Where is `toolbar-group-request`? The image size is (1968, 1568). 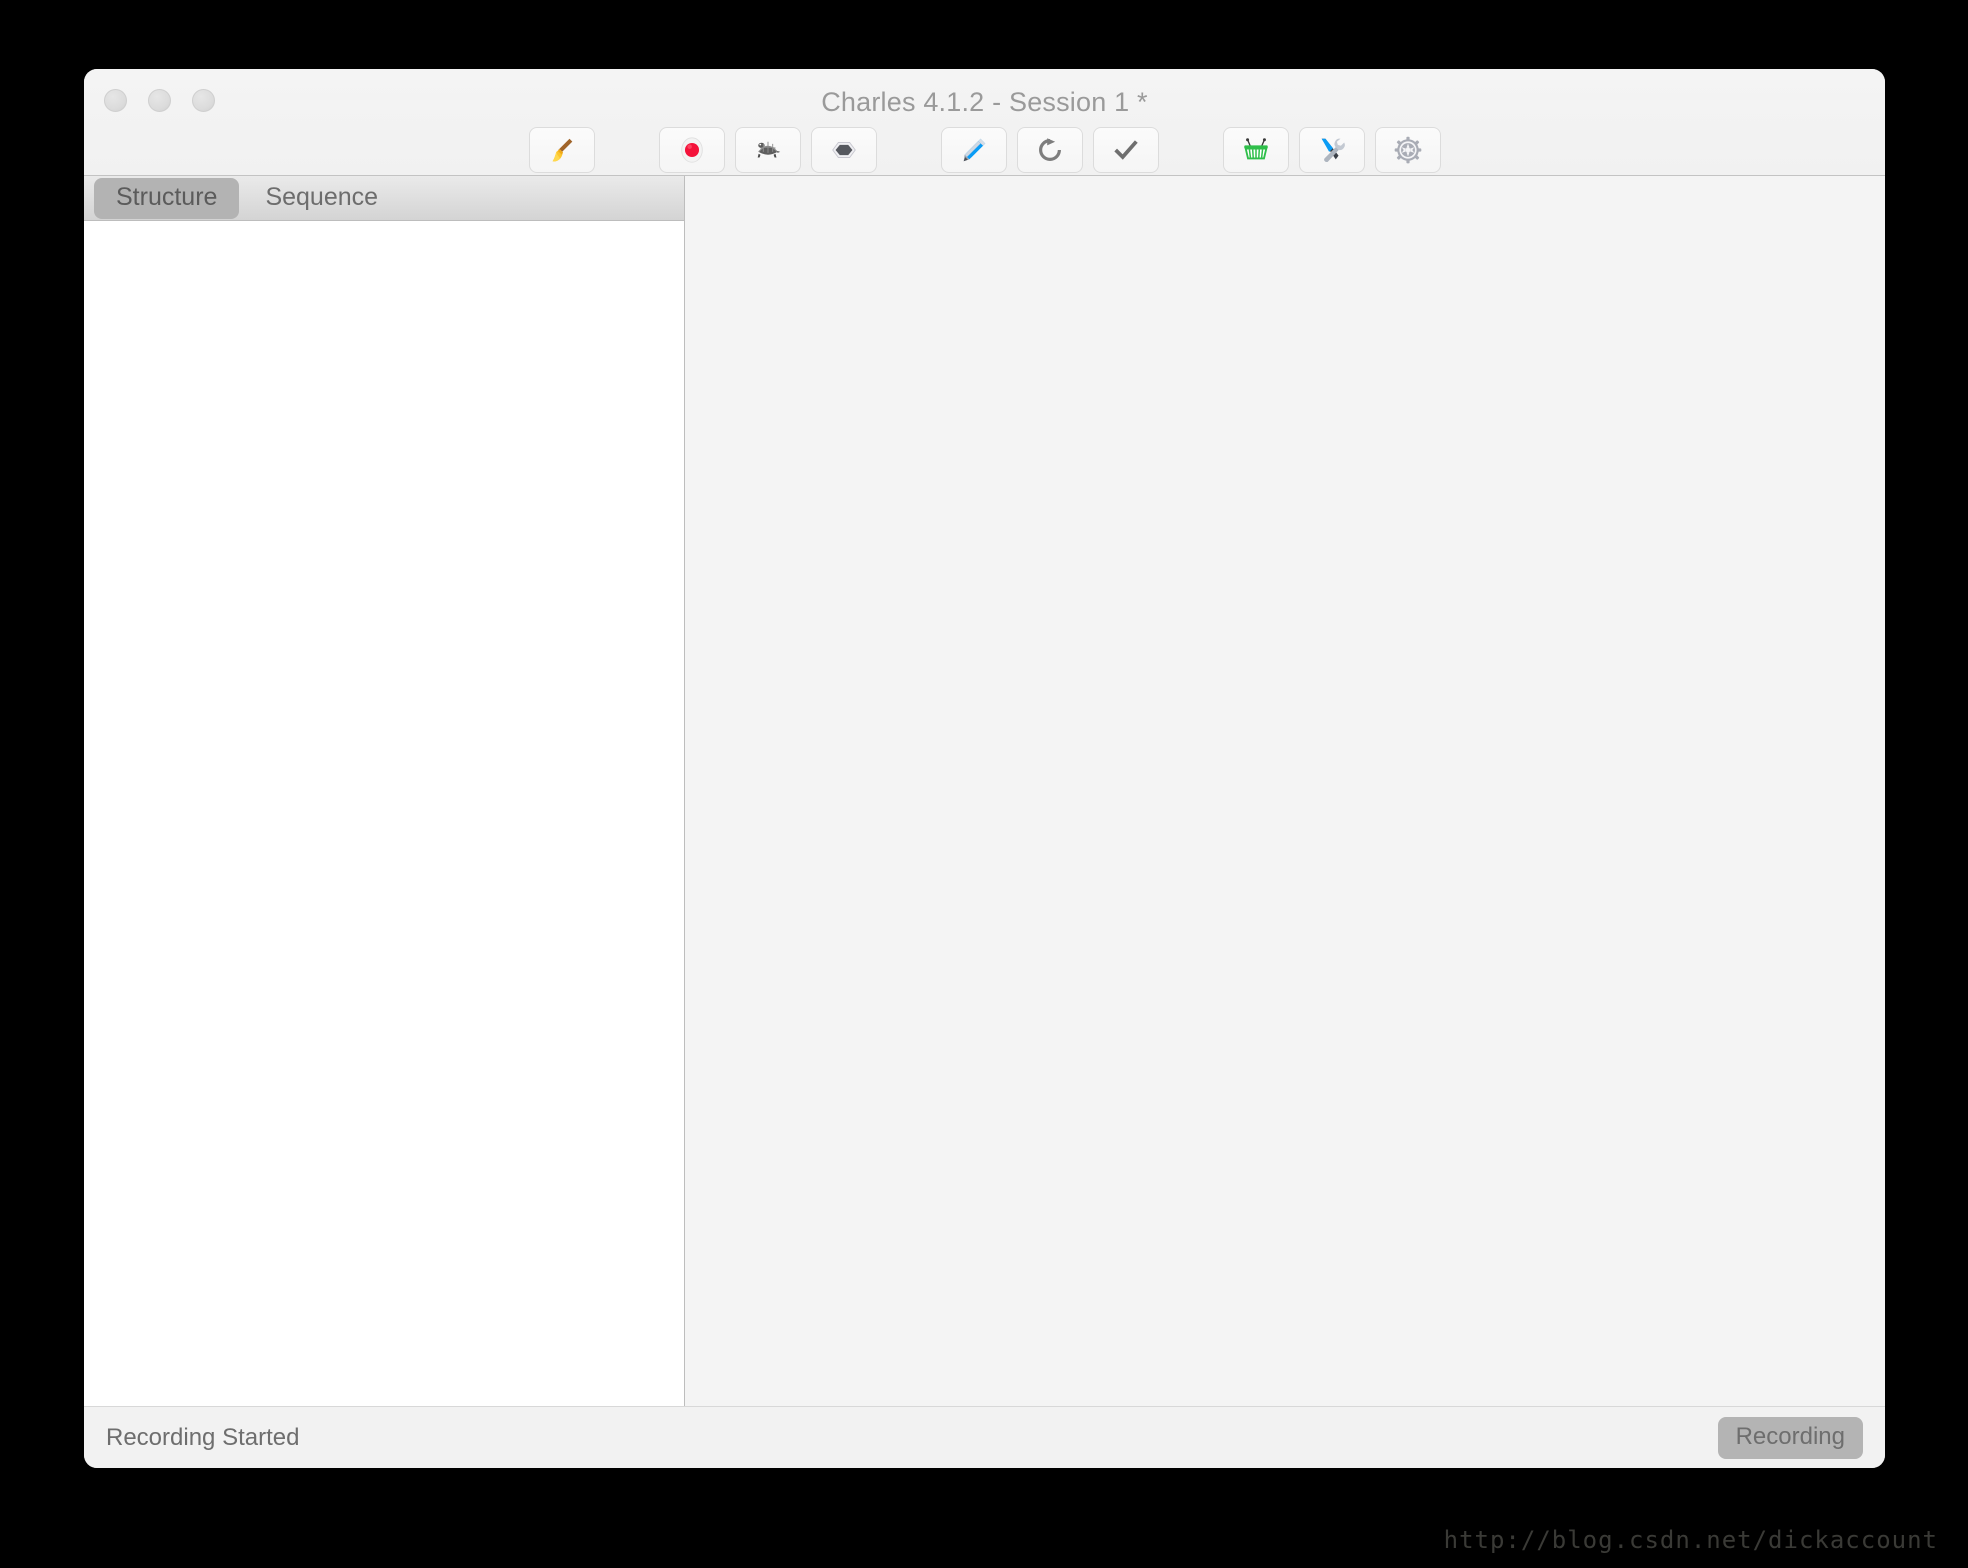 toolbar-group-request is located at coordinates (1050, 149).